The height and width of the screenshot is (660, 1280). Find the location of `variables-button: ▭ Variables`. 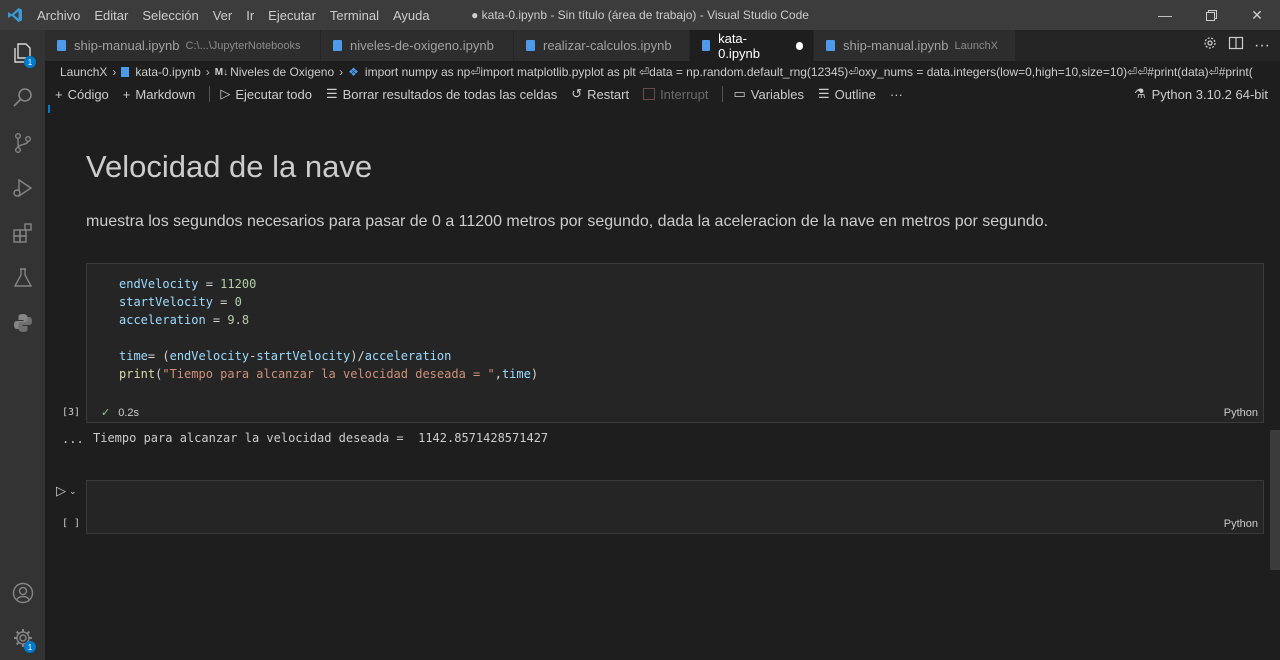

variables-button: ▭ Variables is located at coordinates (768, 94).